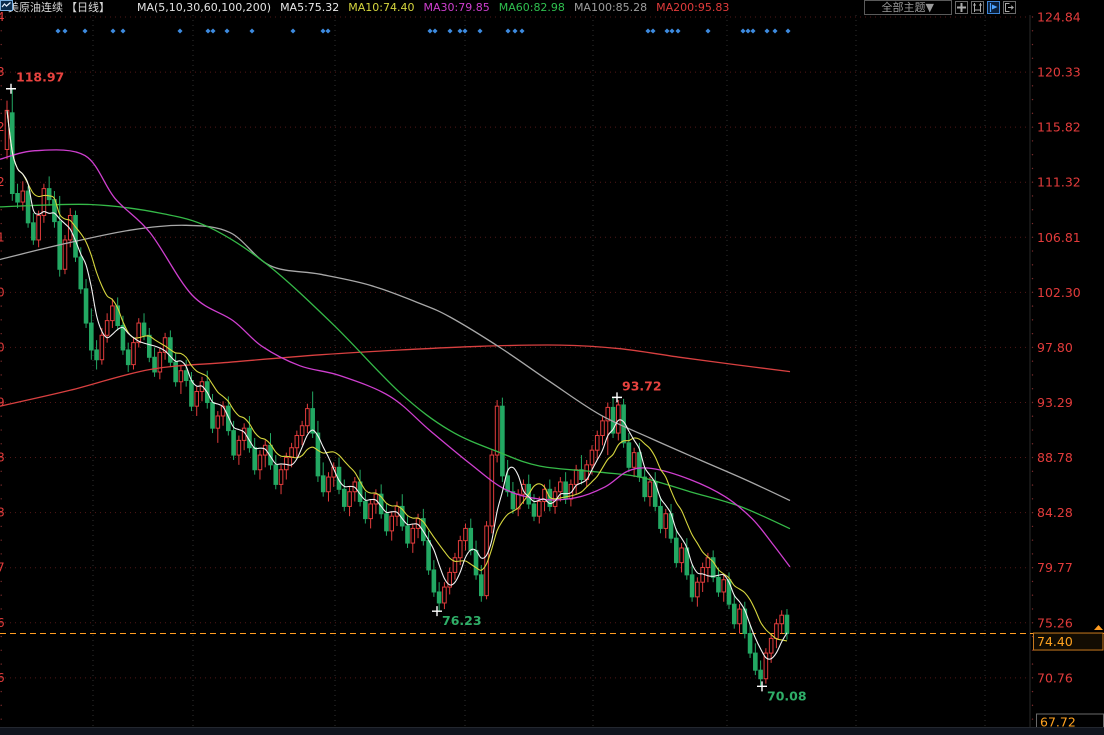 This screenshot has height=735, width=1104. I want to click on extreme-price-label: 70.08, so click(787, 695).